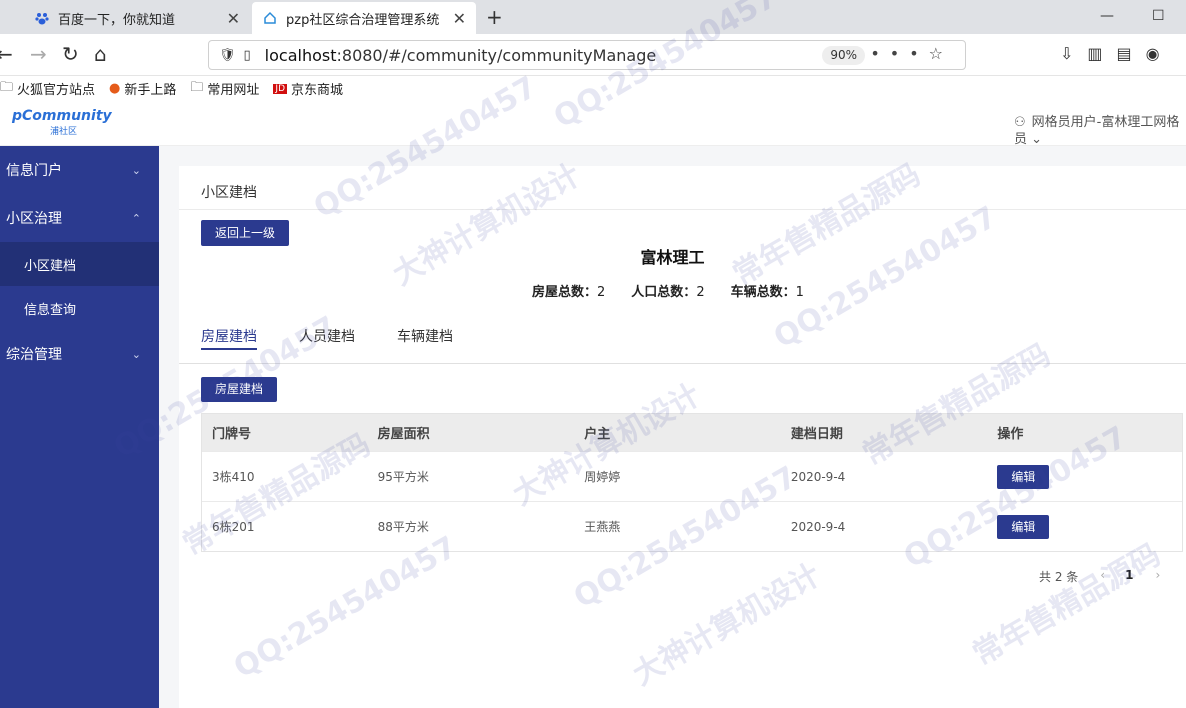 The width and height of the screenshot is (1186, 708). What do you see at coordinates (224, 89) in the screenshot?
I see `bookmark-item: 🗀 常用网址` at bounding box center [224, 89].